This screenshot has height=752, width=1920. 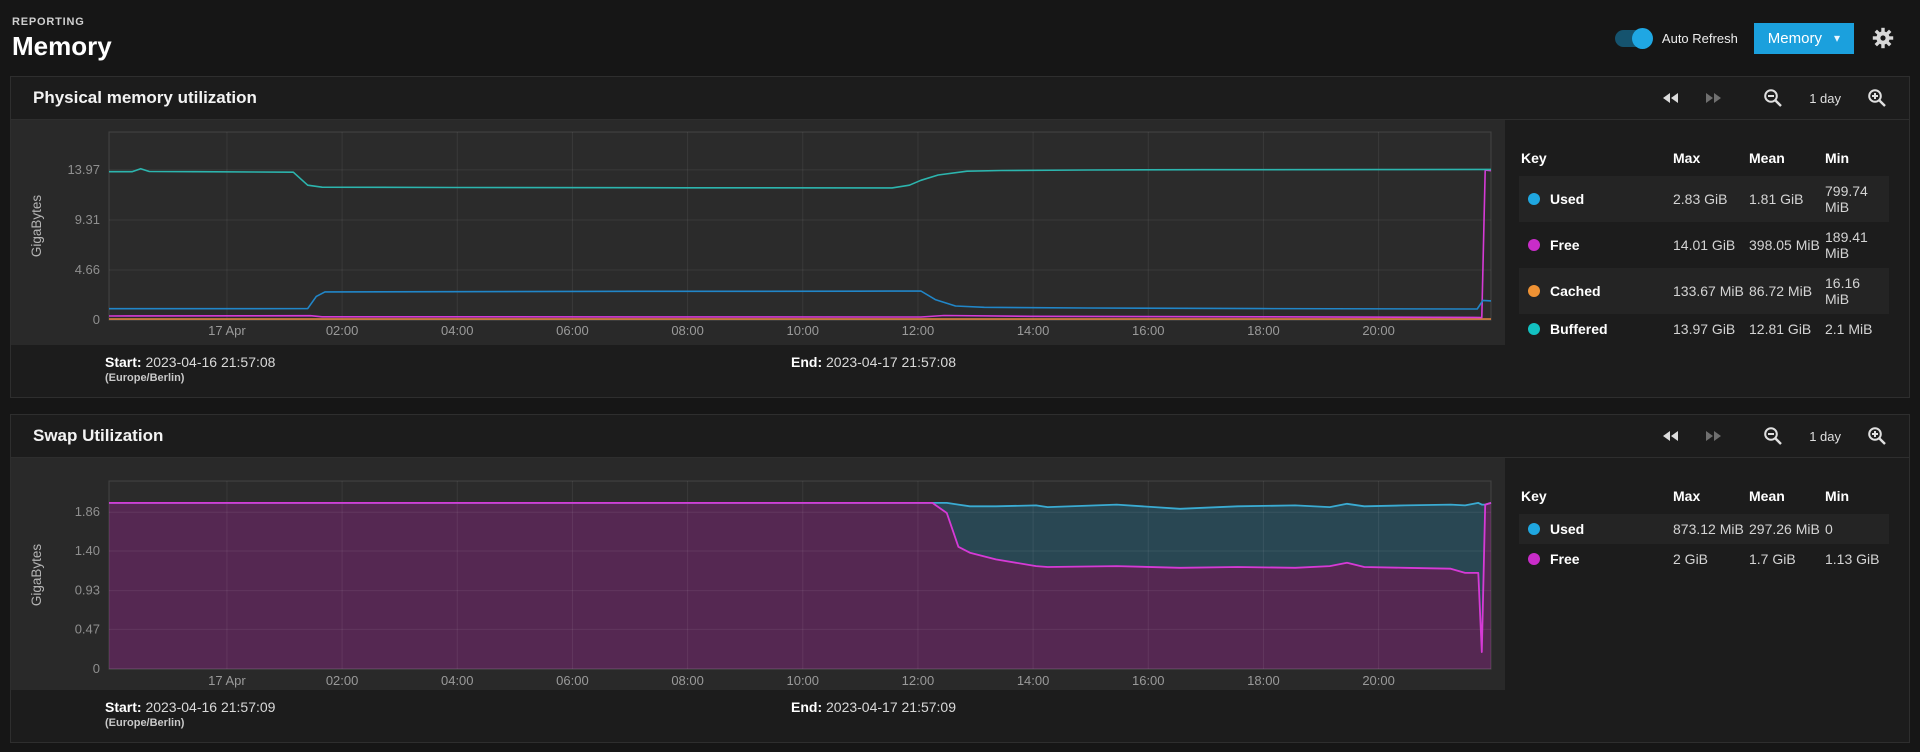 I want to click on panel-title: Swap Utilization, so click(x=98, y=435).